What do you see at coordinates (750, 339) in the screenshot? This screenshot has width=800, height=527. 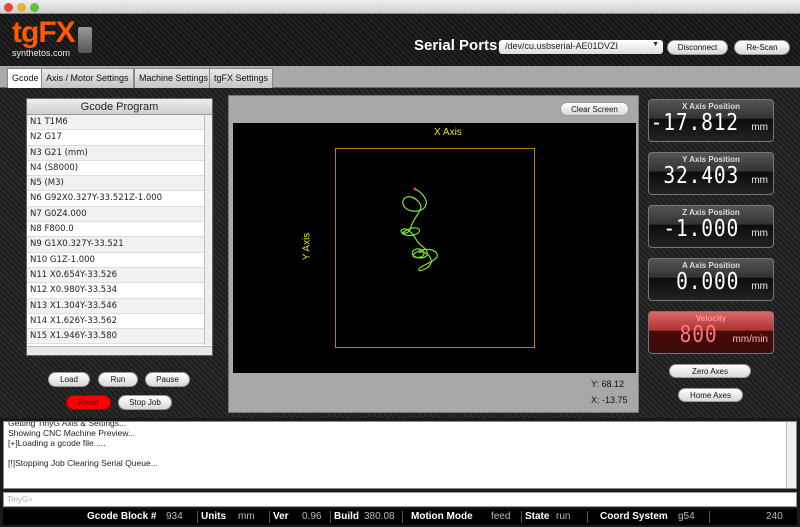 I see `velocity-unit: mm/min` at bounding box center [750, 339].